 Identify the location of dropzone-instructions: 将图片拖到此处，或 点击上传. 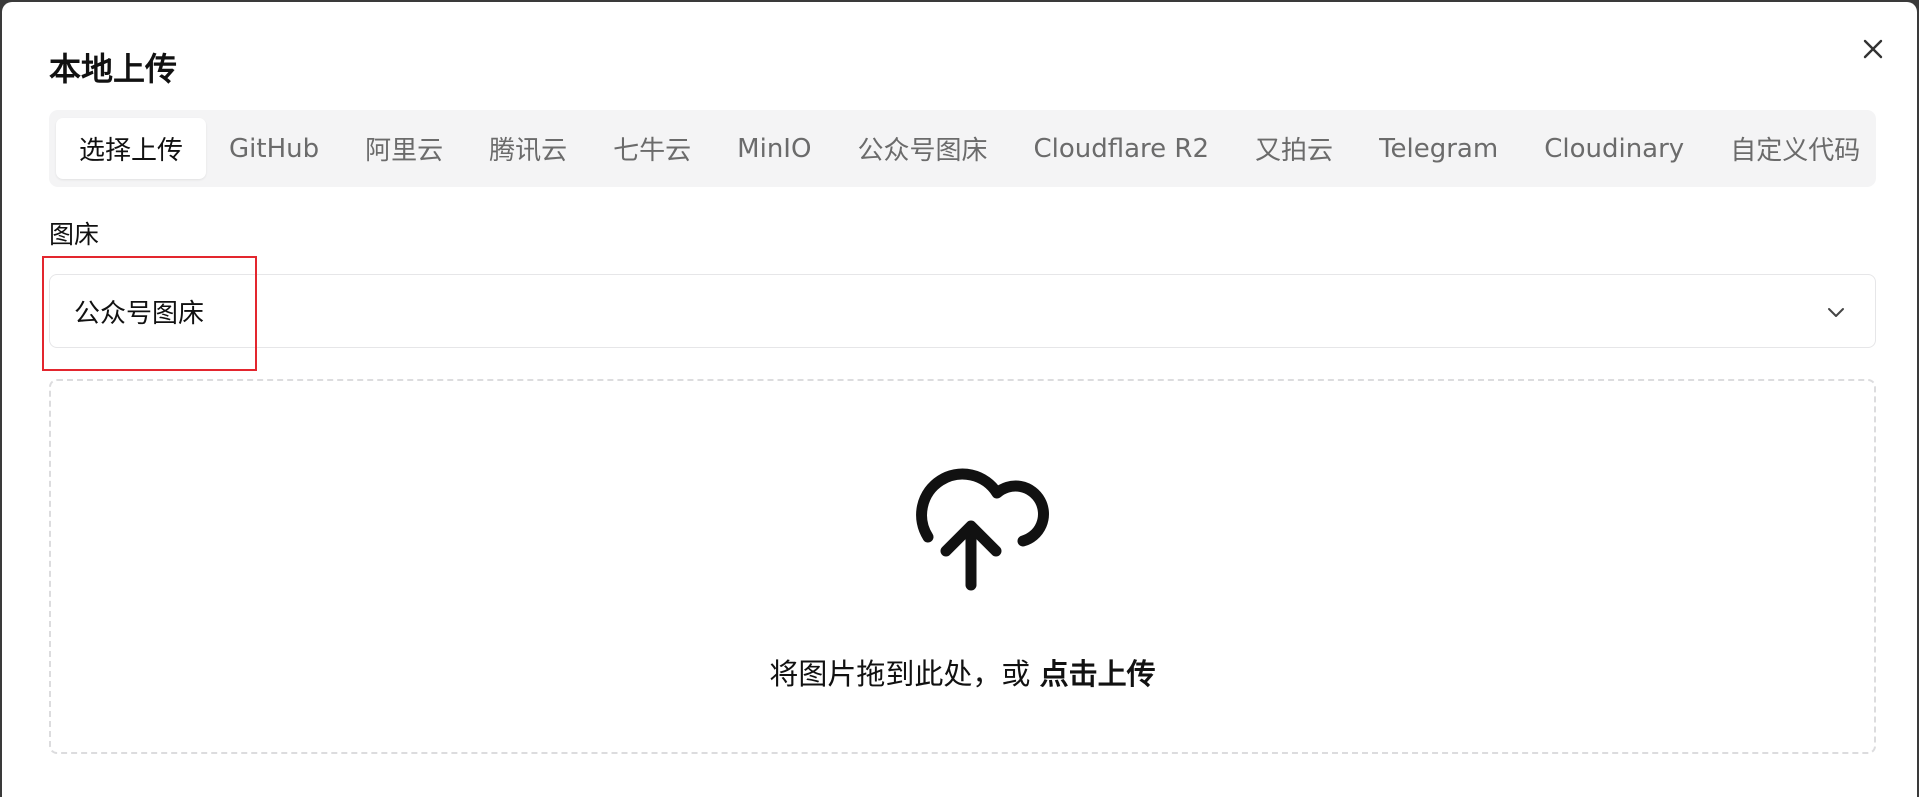
(962, 672).